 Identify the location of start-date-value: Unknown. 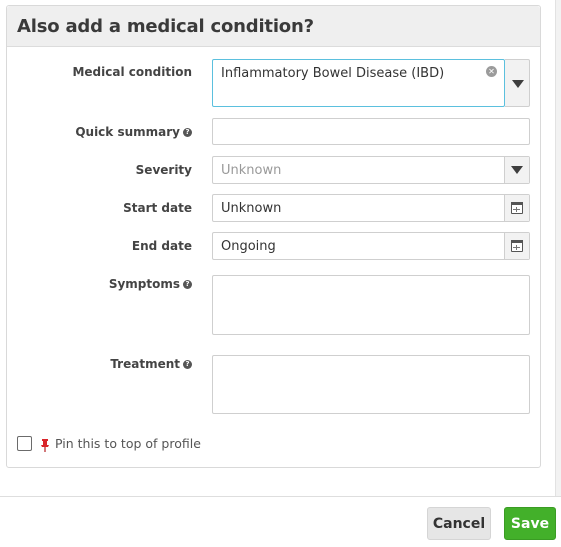
(251, 208).